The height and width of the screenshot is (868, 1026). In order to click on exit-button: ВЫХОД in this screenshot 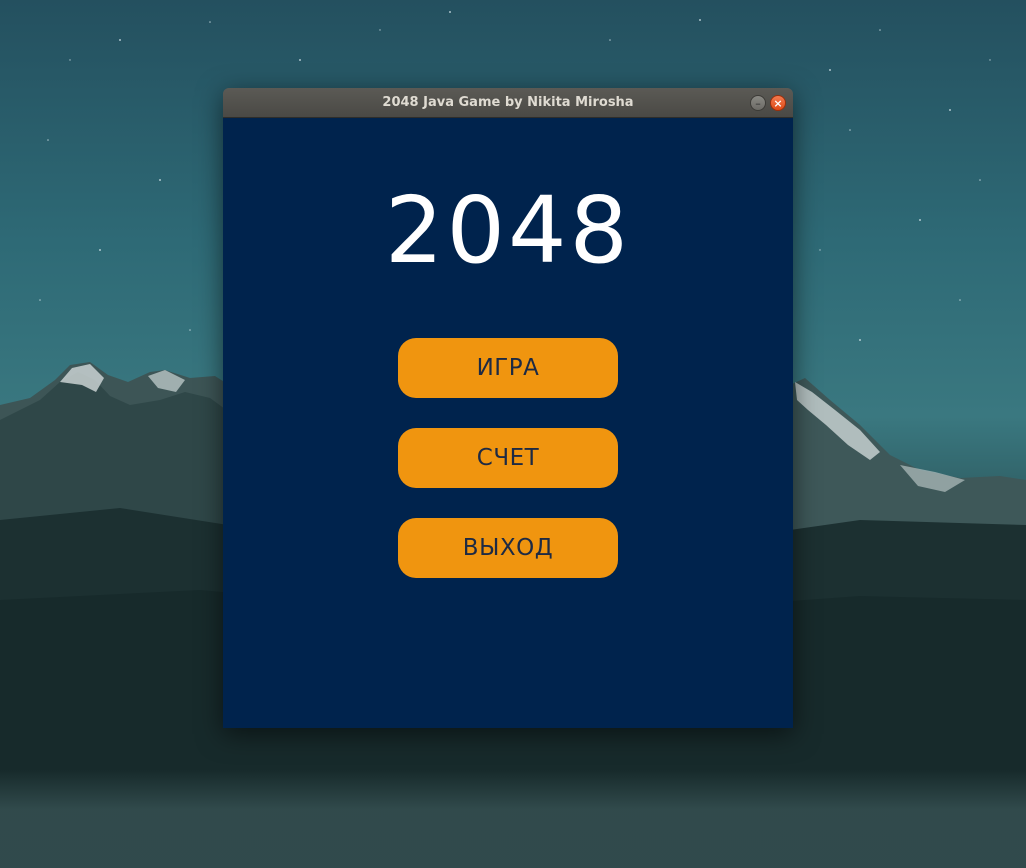, I will do `click(508, 548)`.